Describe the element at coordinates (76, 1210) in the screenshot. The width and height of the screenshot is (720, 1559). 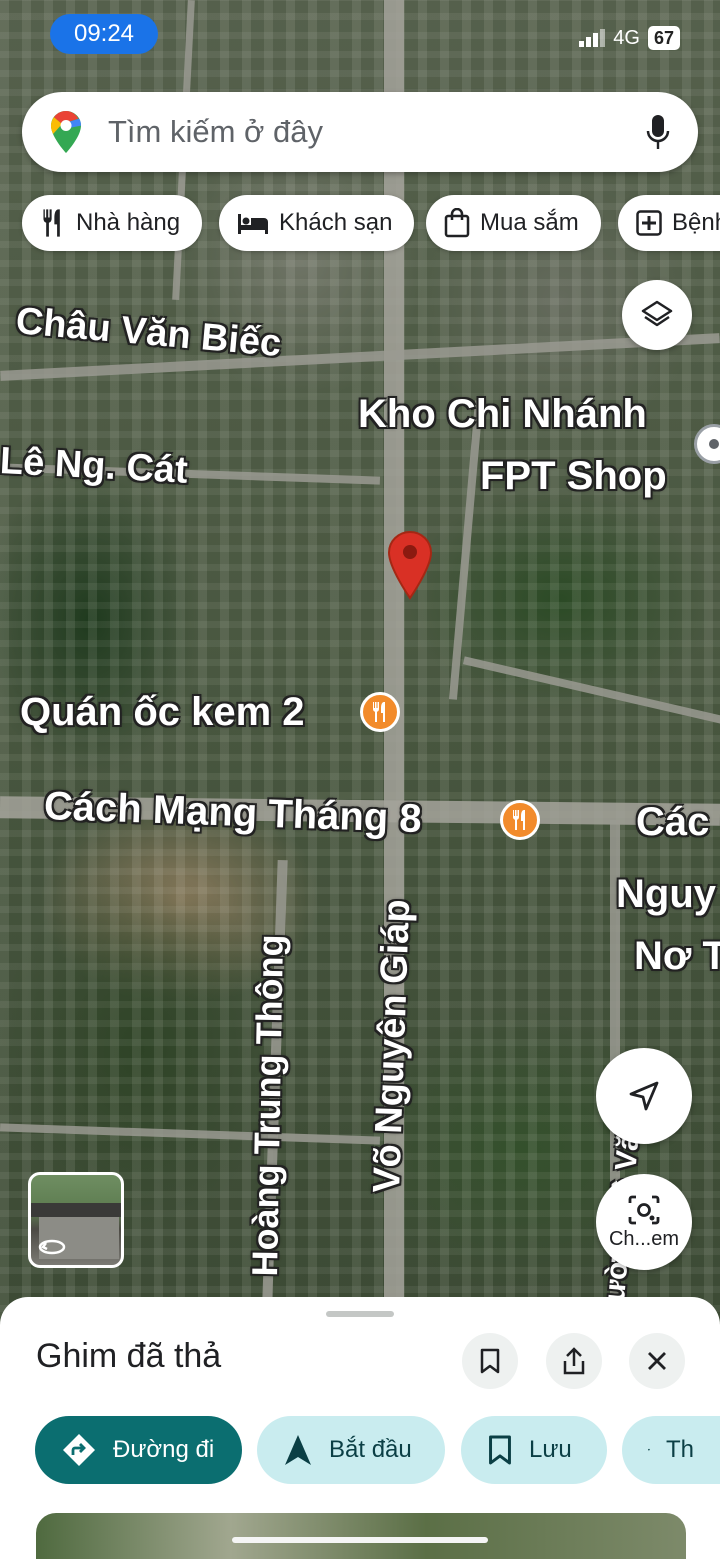
I see `street-view-roof` at that location.